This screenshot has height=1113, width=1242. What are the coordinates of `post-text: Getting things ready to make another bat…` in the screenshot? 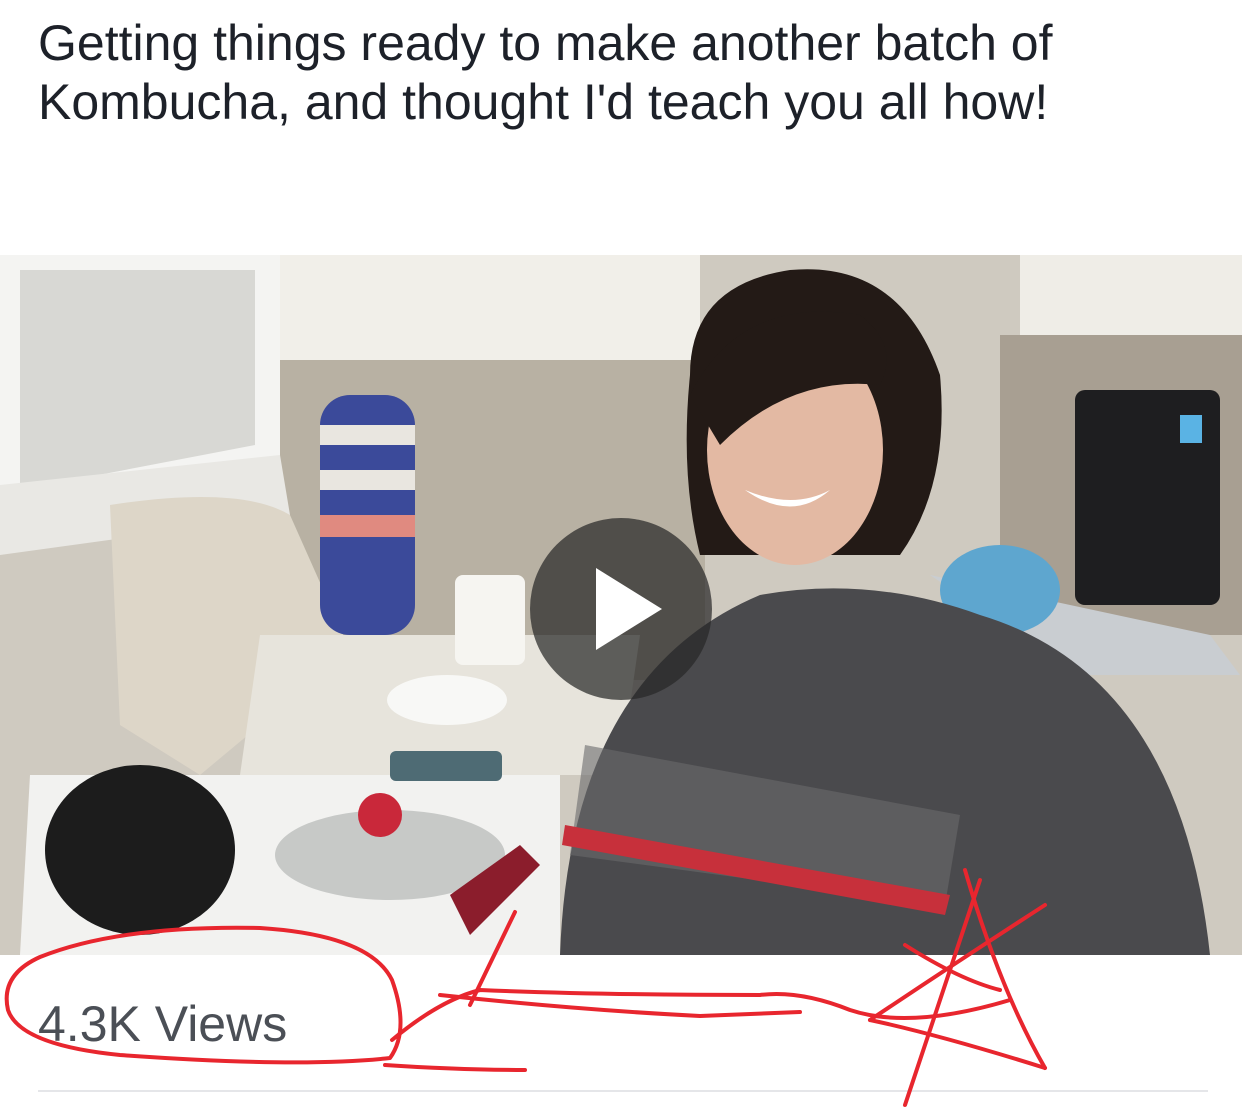 It's located at (545, 72).